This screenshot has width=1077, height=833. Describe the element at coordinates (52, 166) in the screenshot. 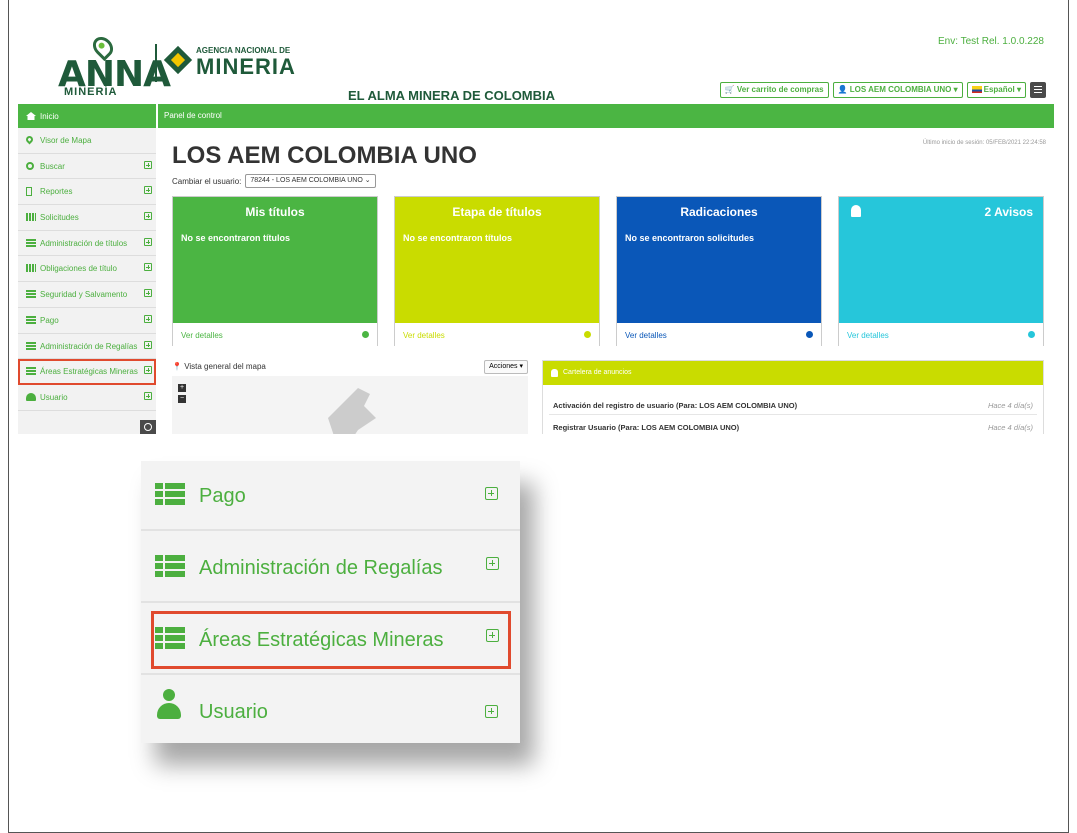

I see `sidebar-item-label: Buscar` at that location.